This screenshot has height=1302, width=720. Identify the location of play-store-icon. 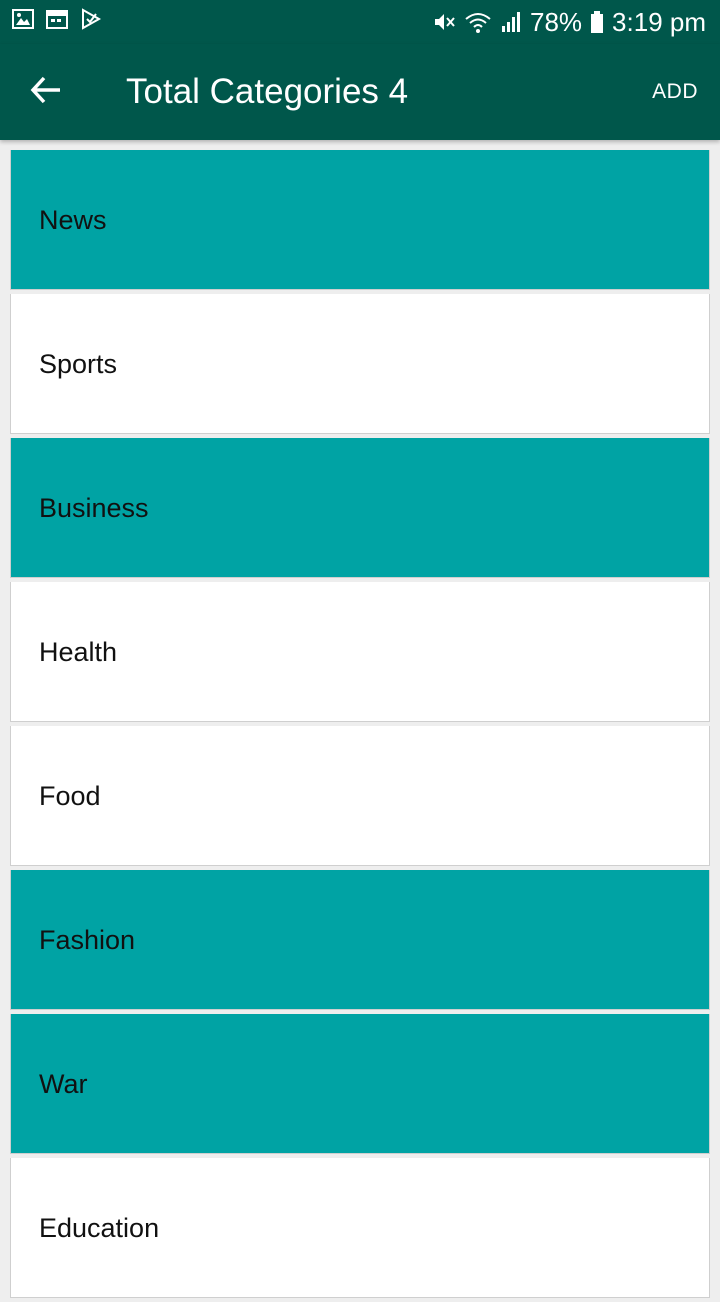
(91, 19).